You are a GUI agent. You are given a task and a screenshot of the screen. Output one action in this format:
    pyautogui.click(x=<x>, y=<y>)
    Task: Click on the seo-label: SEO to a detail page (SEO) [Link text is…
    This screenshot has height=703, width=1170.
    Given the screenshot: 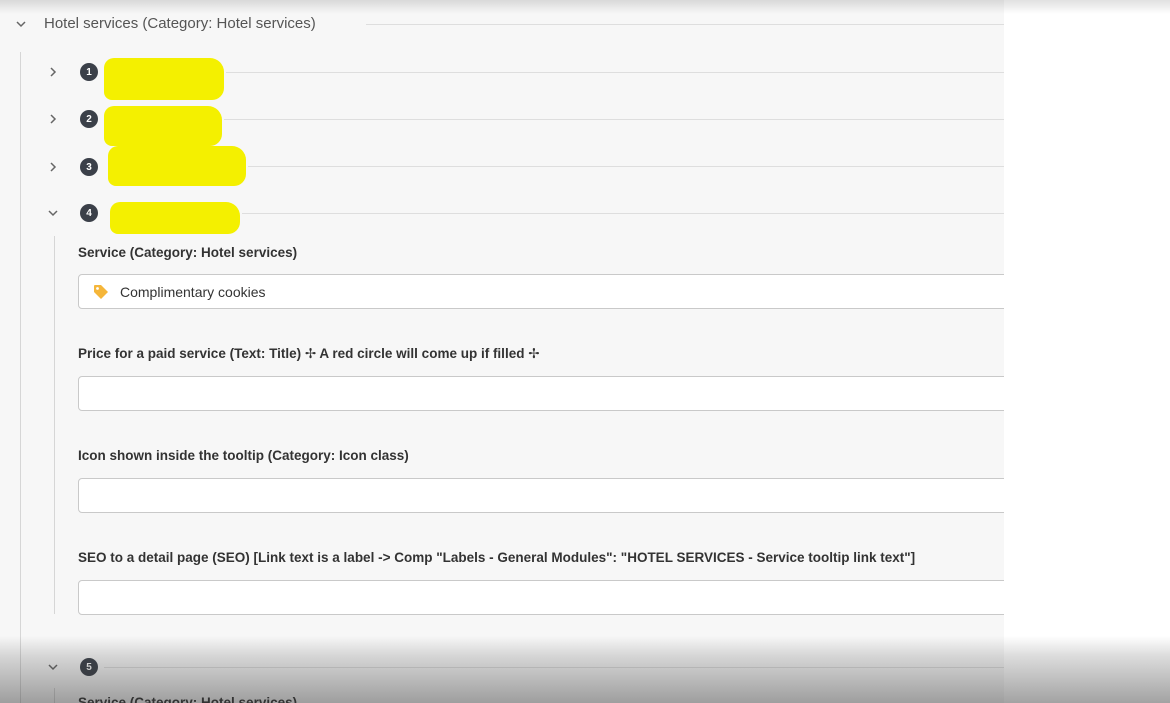 What is the action you would take?
    pyautogui.click(x=497, y=557)
    